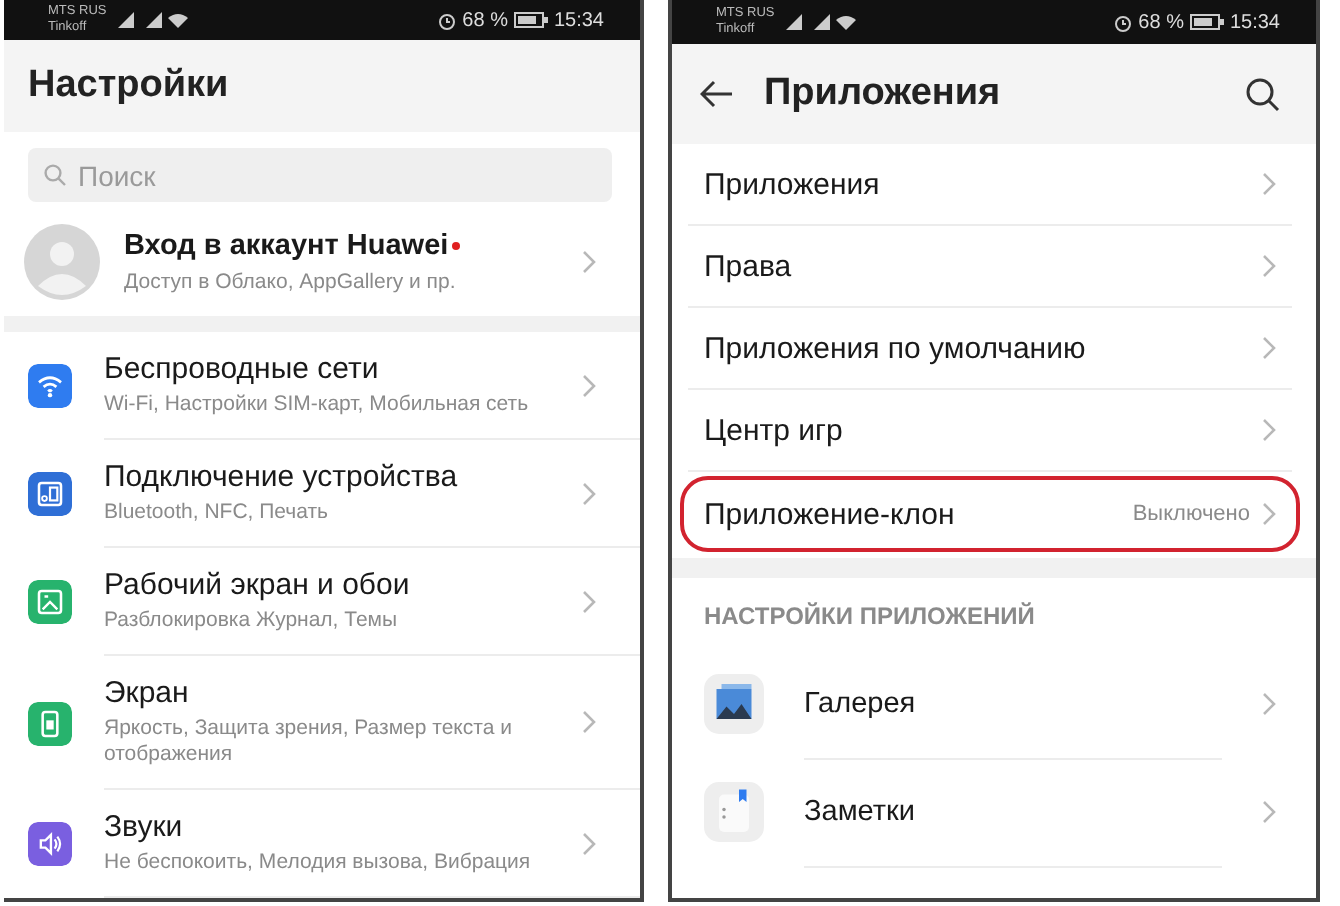 This screenshot has width=1340, height=906. What do you see at coordinates (317, 863) in the screenshot?
I see `item-subtitle: Не беспокоить, Мелодия вызова, Вибрация` at bounding box center [317, 863].